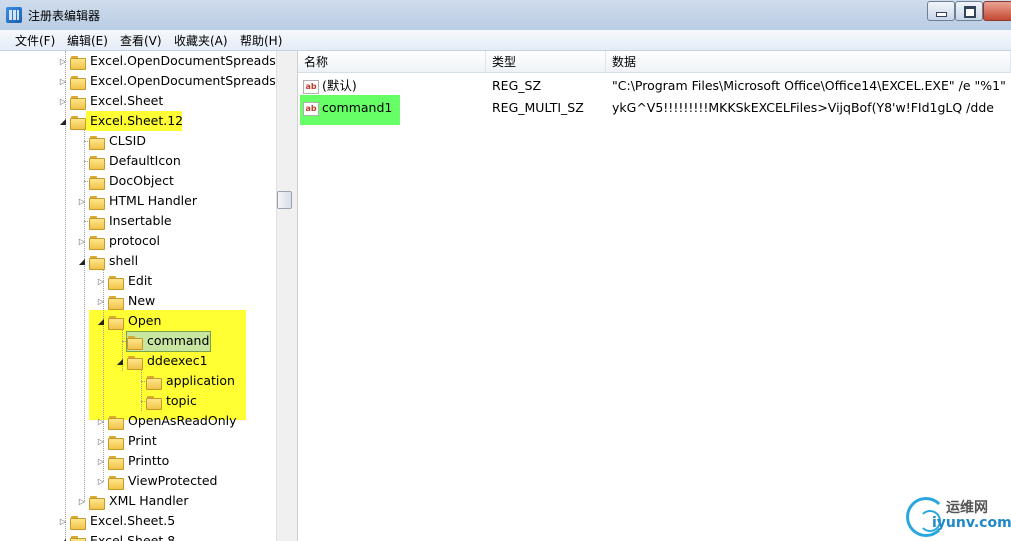  Describe the element at coordinates (808, 62) in the screenshot. I see `column-header-data: 数据` at that location.